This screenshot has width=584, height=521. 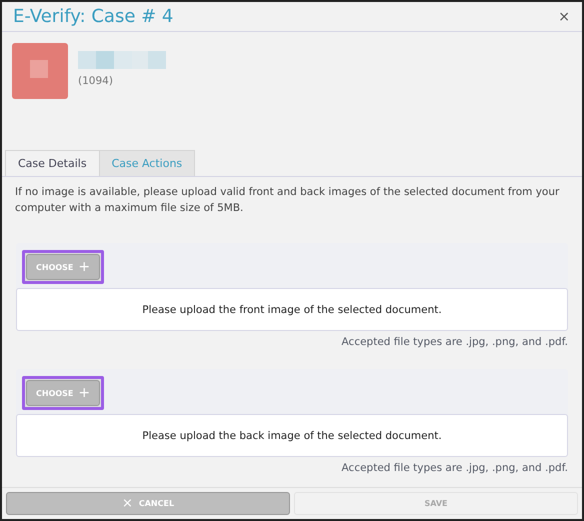 What do you see at coordinates (40, 71) in the screenshot?
I see `avatar-icon` at bounding box center [40, 71].